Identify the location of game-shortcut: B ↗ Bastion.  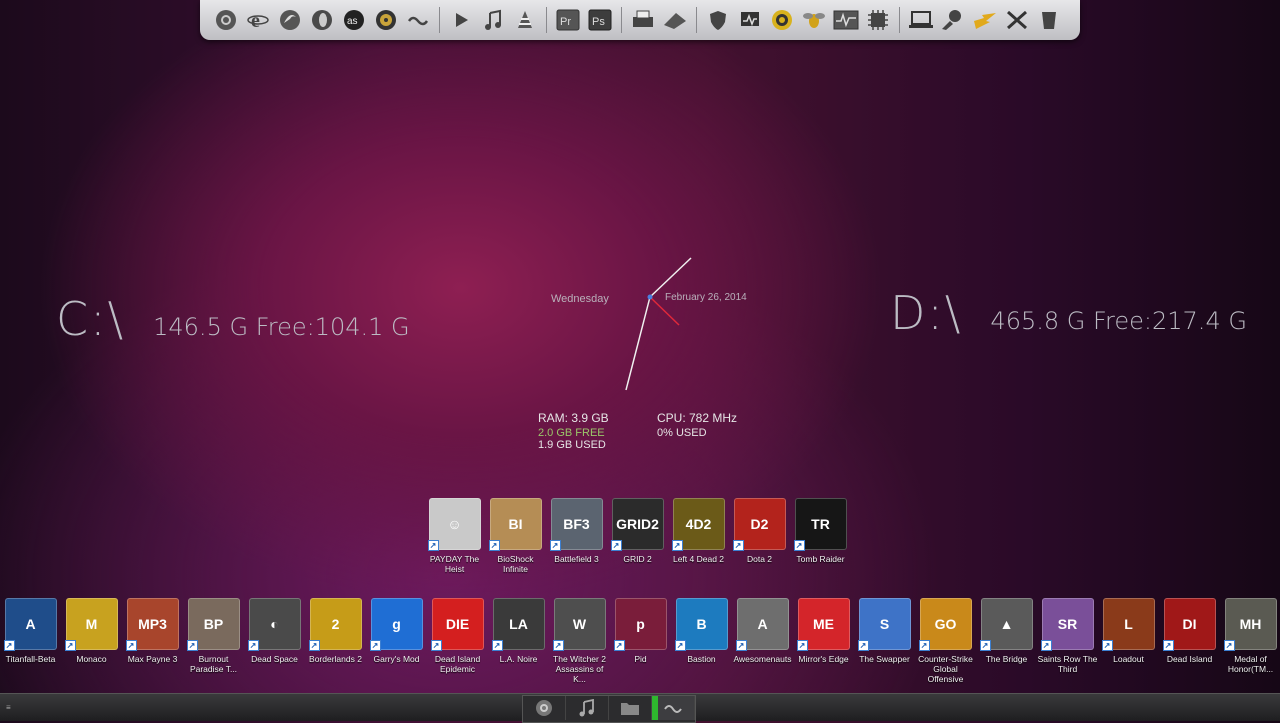
(701, 641).